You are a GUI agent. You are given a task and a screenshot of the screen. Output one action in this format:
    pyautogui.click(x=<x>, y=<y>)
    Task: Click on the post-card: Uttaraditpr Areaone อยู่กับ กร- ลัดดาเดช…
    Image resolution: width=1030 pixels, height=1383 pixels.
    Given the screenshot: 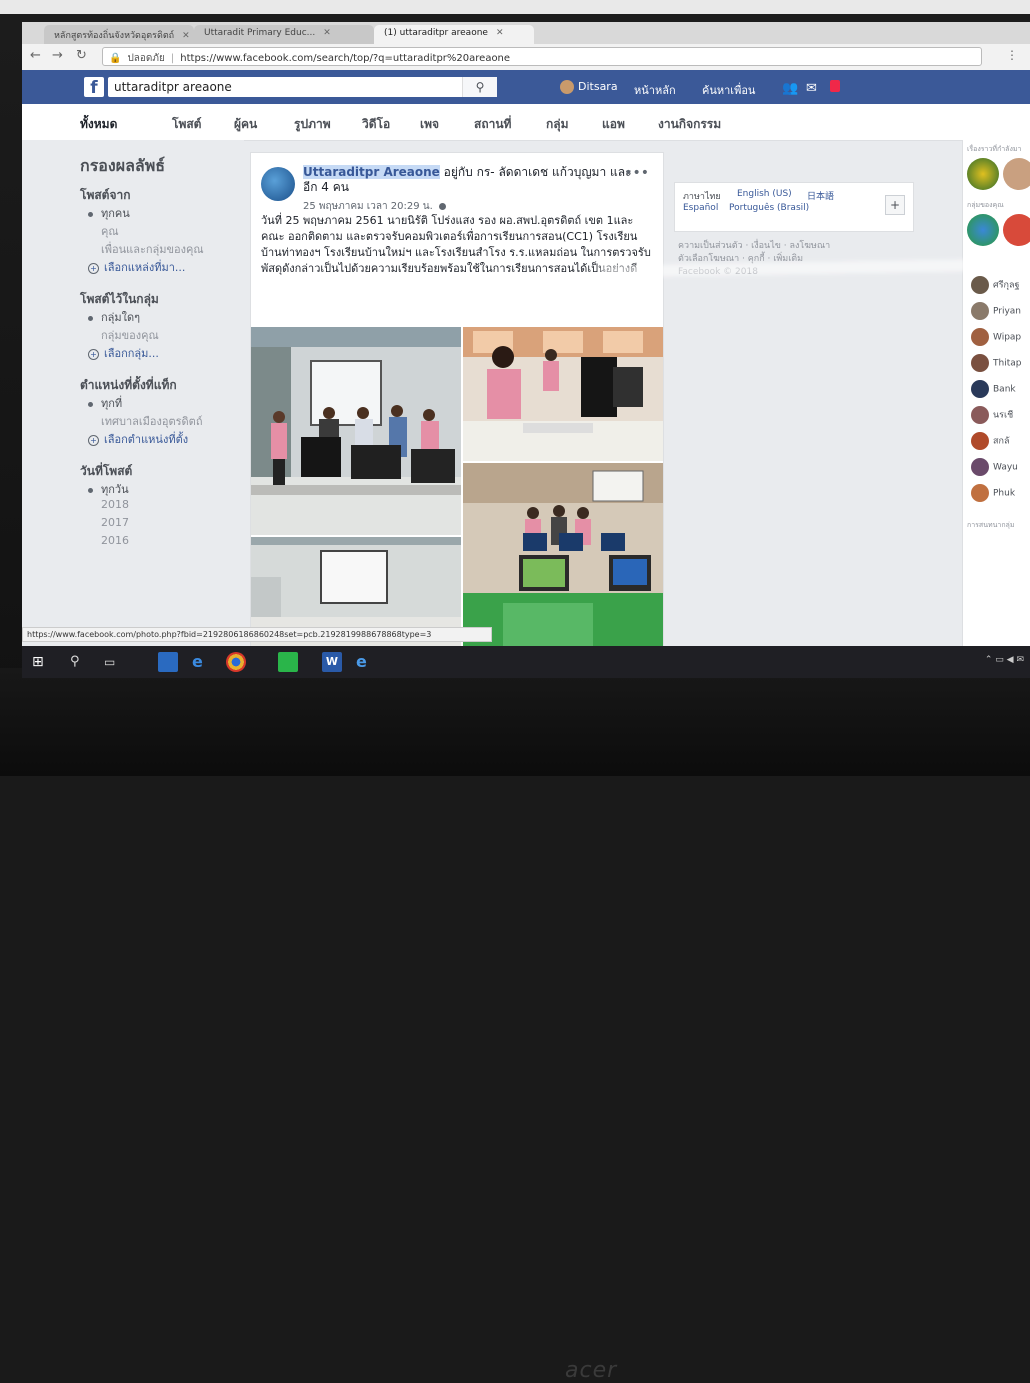 What is the action you would take?
    pyautogui.click(x=457, y=399)
    